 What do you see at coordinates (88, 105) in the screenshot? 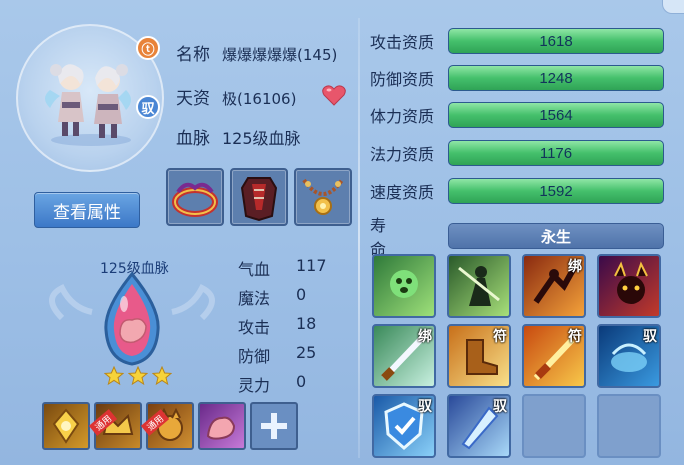
I see `pet-figure-icon` at bounding box center [88, 105].